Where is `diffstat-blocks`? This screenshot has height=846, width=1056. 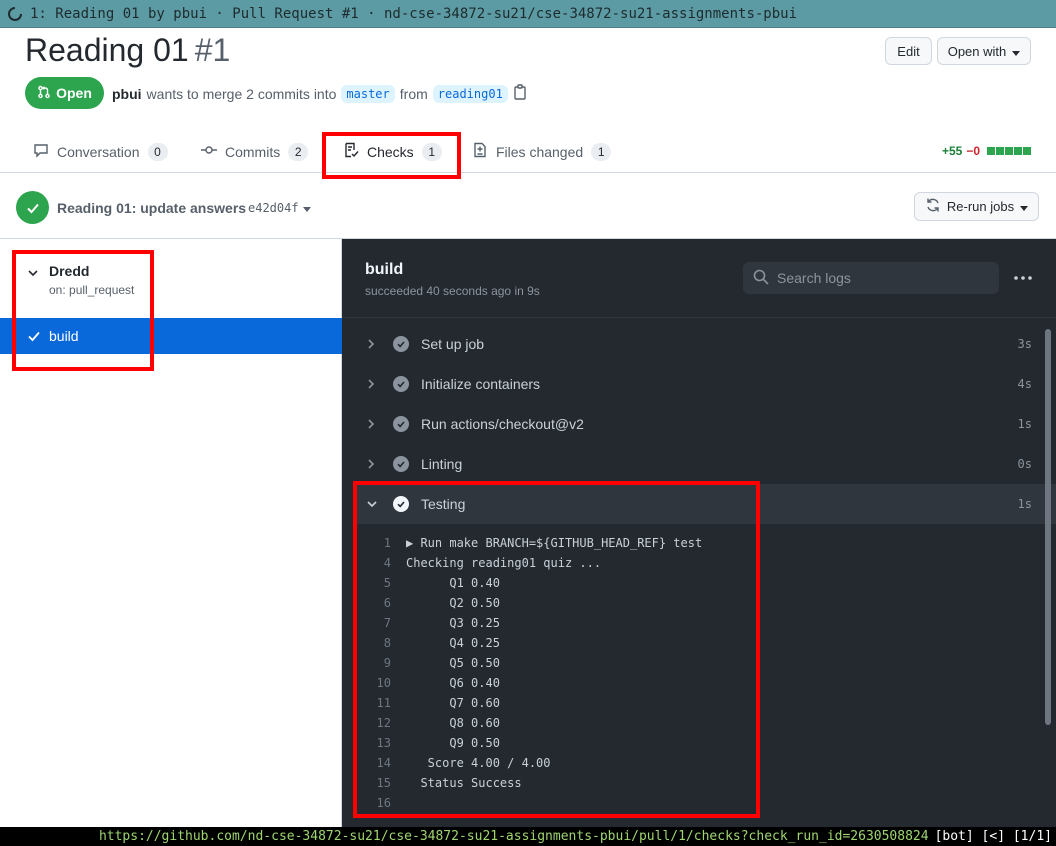
diffstat-blocks is located at coordinates (1009, 151).